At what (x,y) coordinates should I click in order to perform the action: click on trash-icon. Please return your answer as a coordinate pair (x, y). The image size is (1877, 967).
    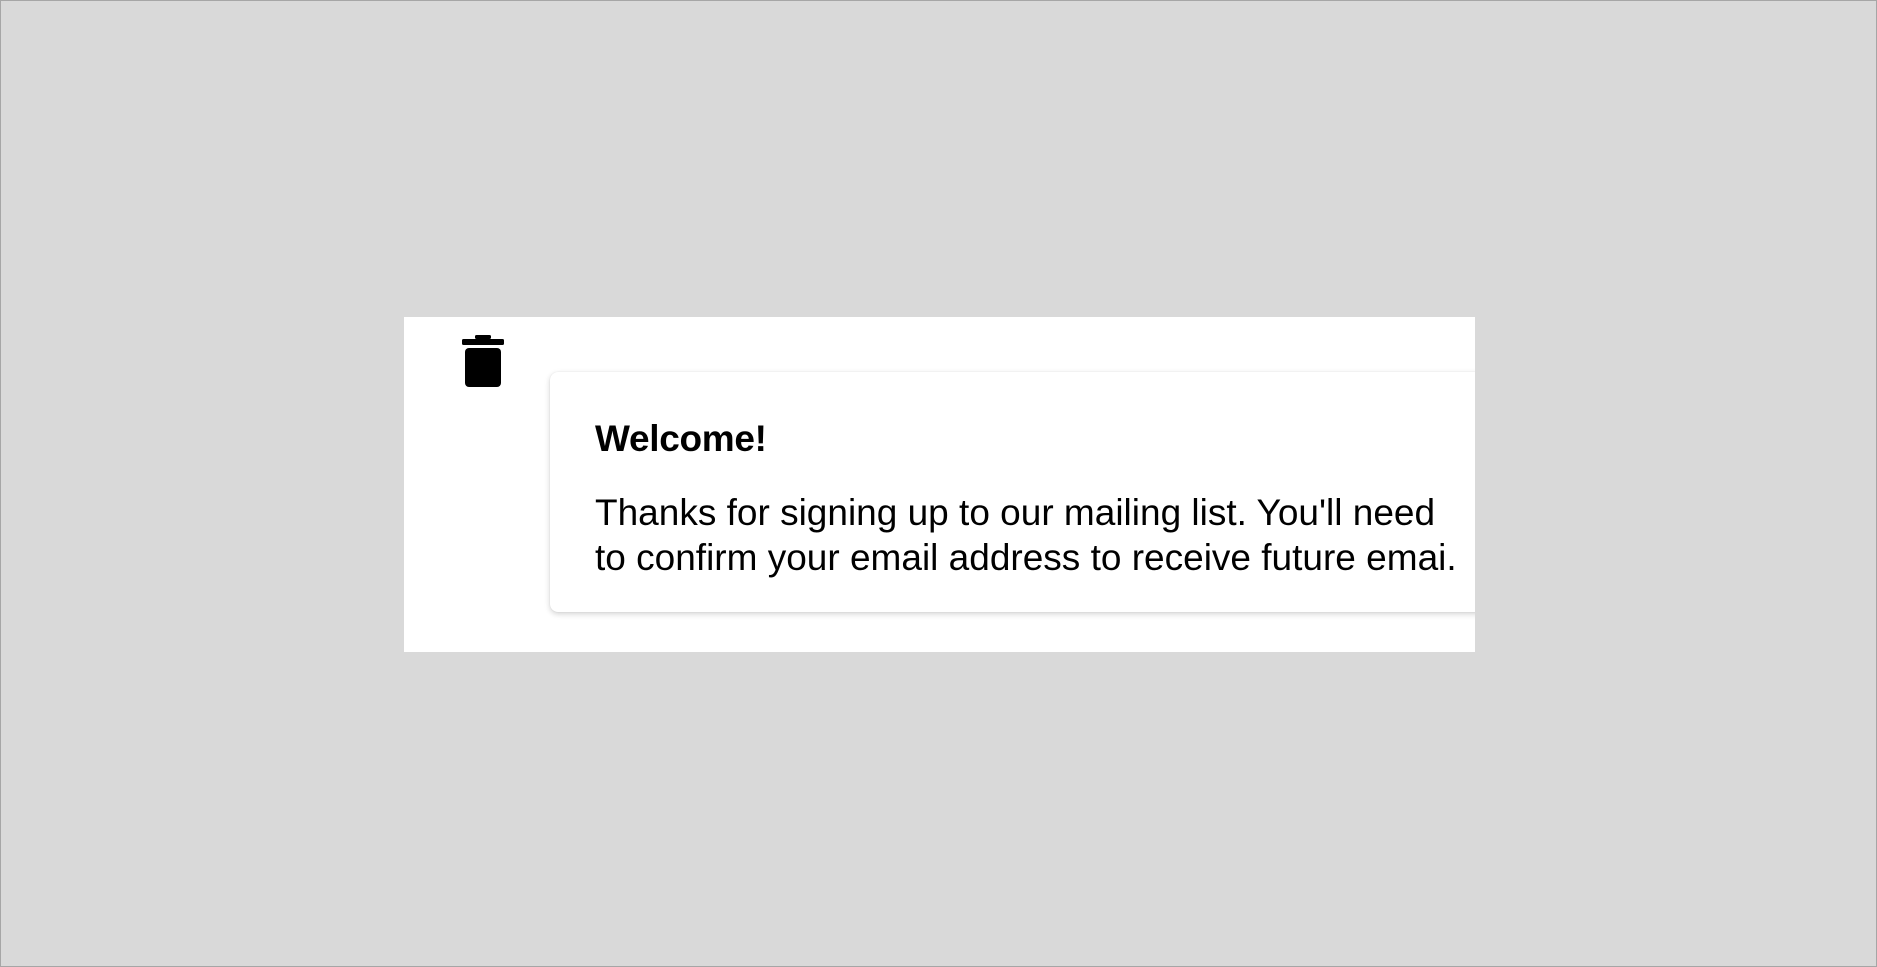
    Looking at the image, I should click on (483, 361).